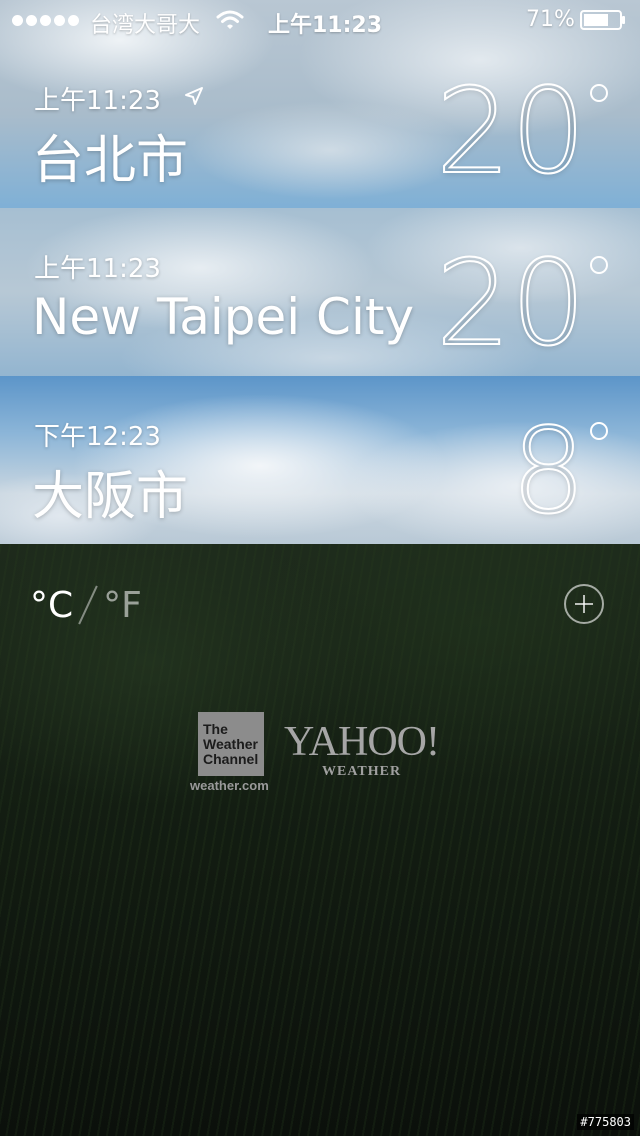  What do you see at coordinates (231, 744) in the screenshot?
I see `weather-channel-logo: The Weather Channel` at bounding box center [231, 744].